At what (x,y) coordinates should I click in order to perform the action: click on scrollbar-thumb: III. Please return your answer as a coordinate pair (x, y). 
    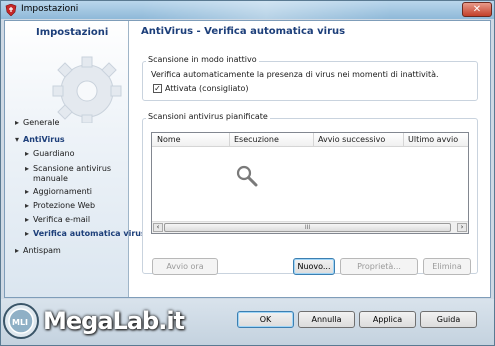
    Looking at the image, I should click on (307, 227).